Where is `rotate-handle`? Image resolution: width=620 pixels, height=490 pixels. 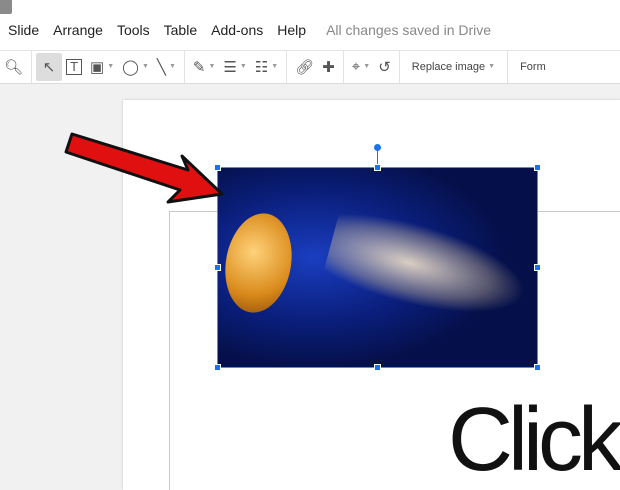 rotate-handle is located at coordinates (377, 147).